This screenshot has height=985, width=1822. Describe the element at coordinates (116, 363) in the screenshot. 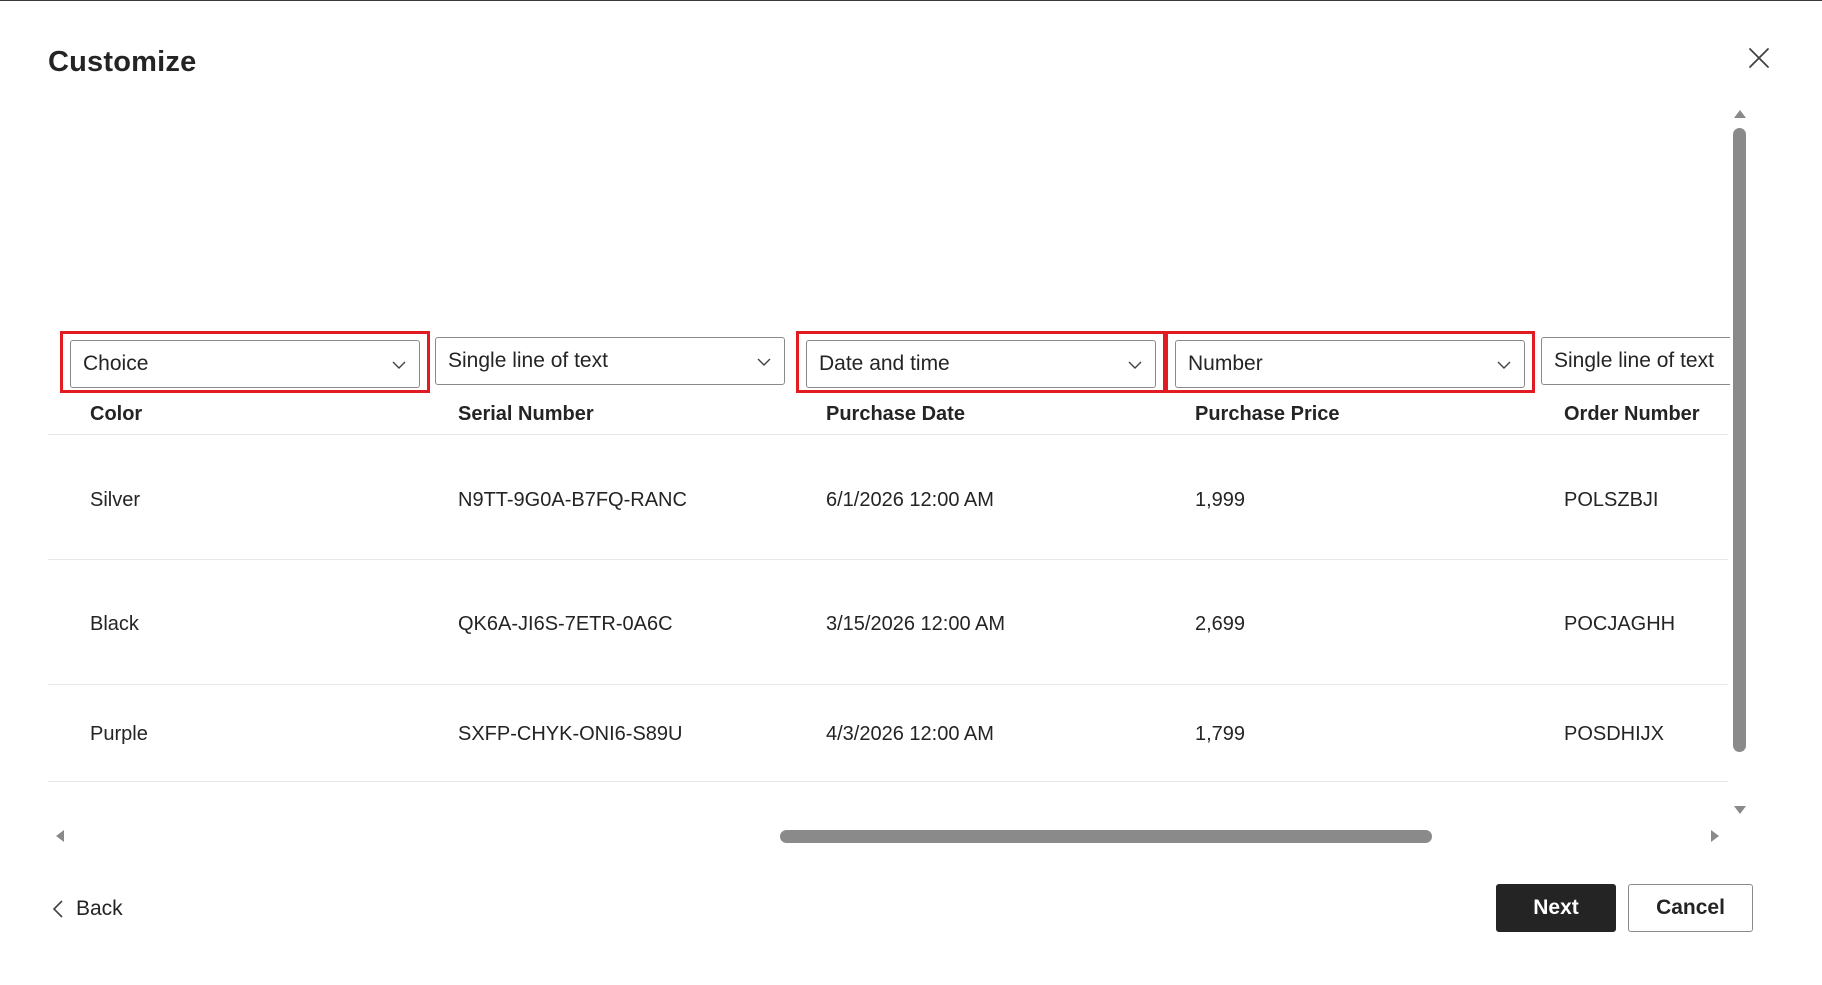

I see `column-type-value: Choice` at that location.